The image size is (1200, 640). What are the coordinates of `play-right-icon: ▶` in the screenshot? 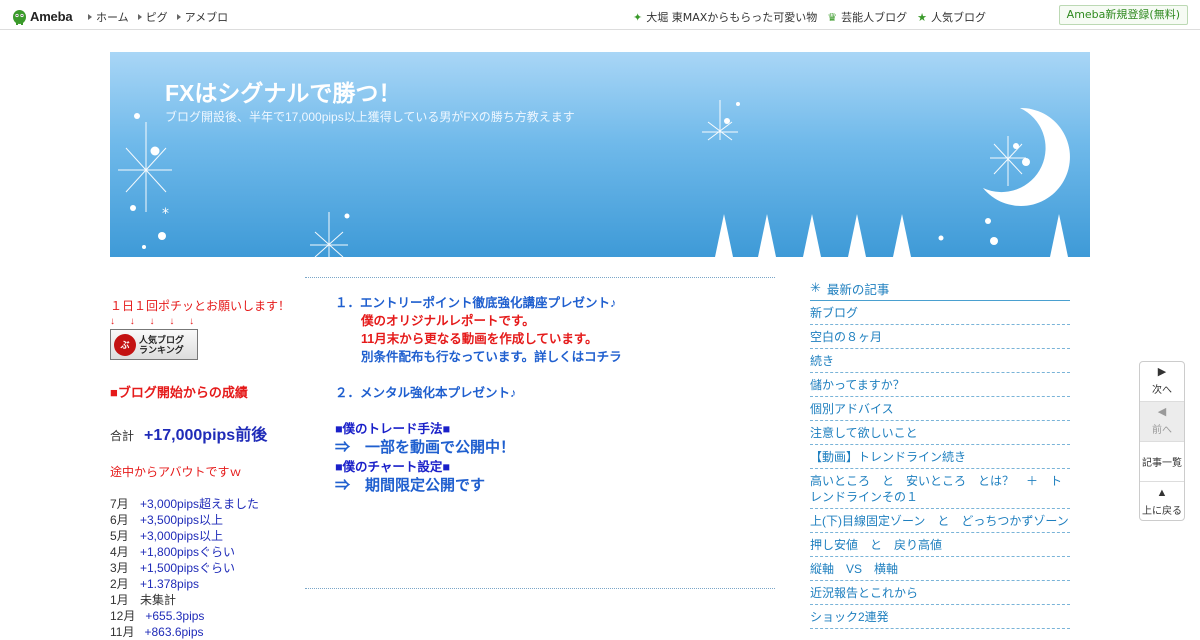 It's located at (1162, 372).